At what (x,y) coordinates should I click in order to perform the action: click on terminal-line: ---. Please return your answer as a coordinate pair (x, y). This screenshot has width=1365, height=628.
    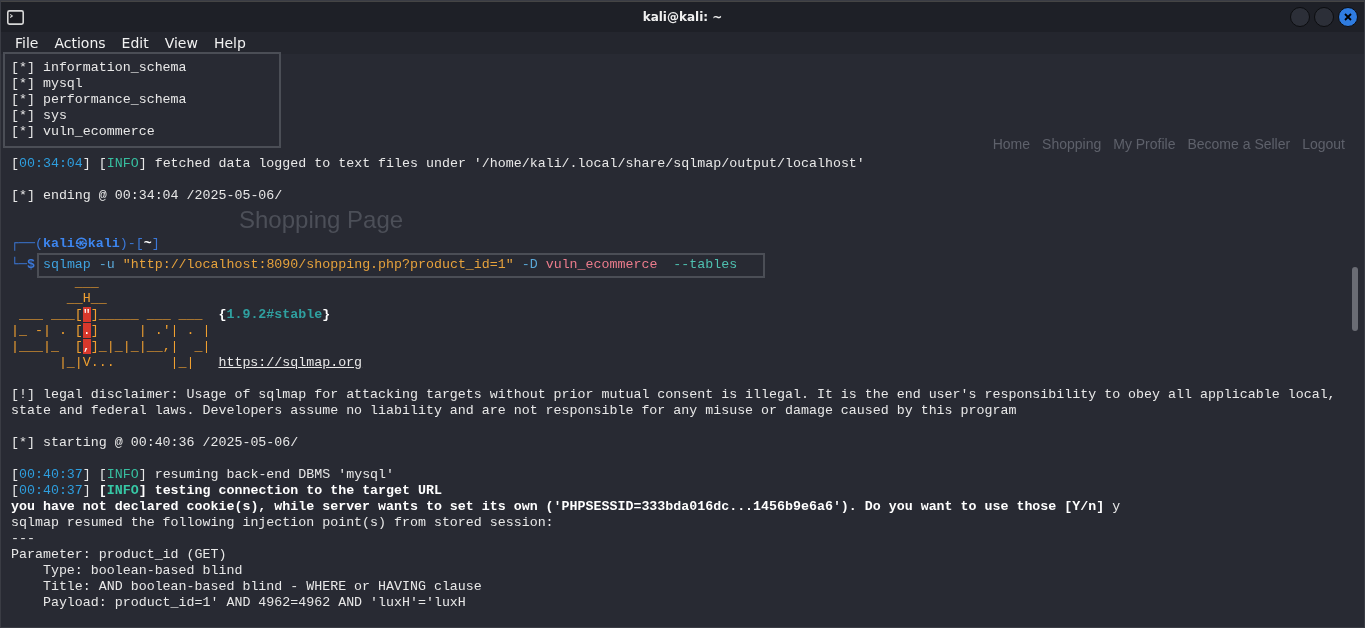
    Looking at the image, I should click on (23, 539).